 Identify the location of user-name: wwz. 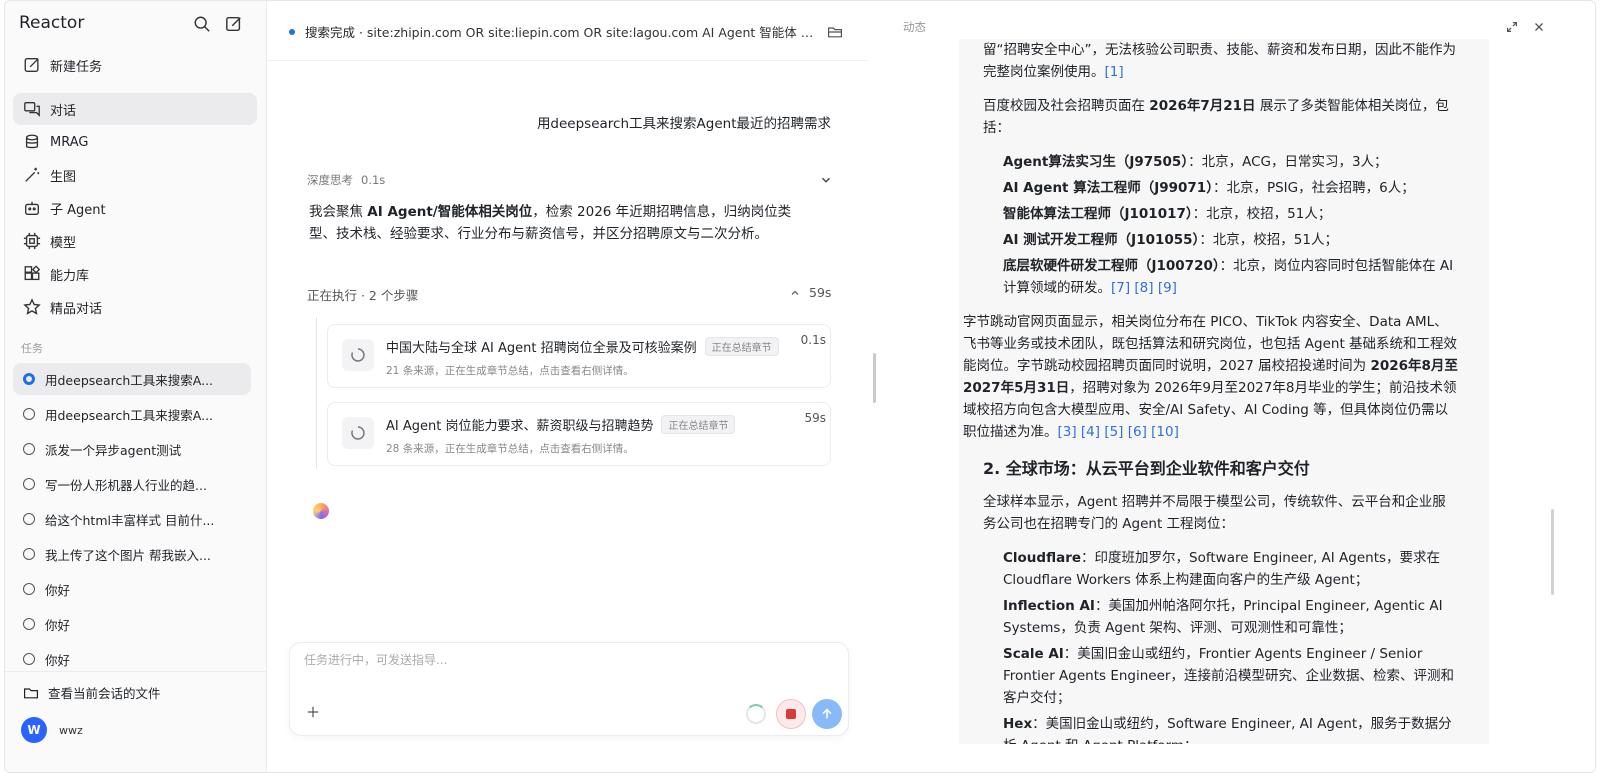
(71, 730).